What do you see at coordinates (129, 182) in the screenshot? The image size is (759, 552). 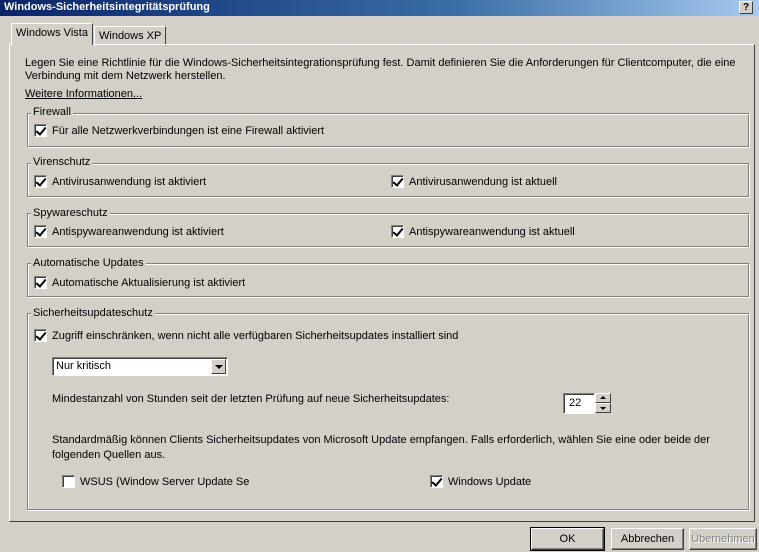 I see `antivirus-enabled-label: Antivirusanwendung ist aktiviert` at bounding box center [129, 182].